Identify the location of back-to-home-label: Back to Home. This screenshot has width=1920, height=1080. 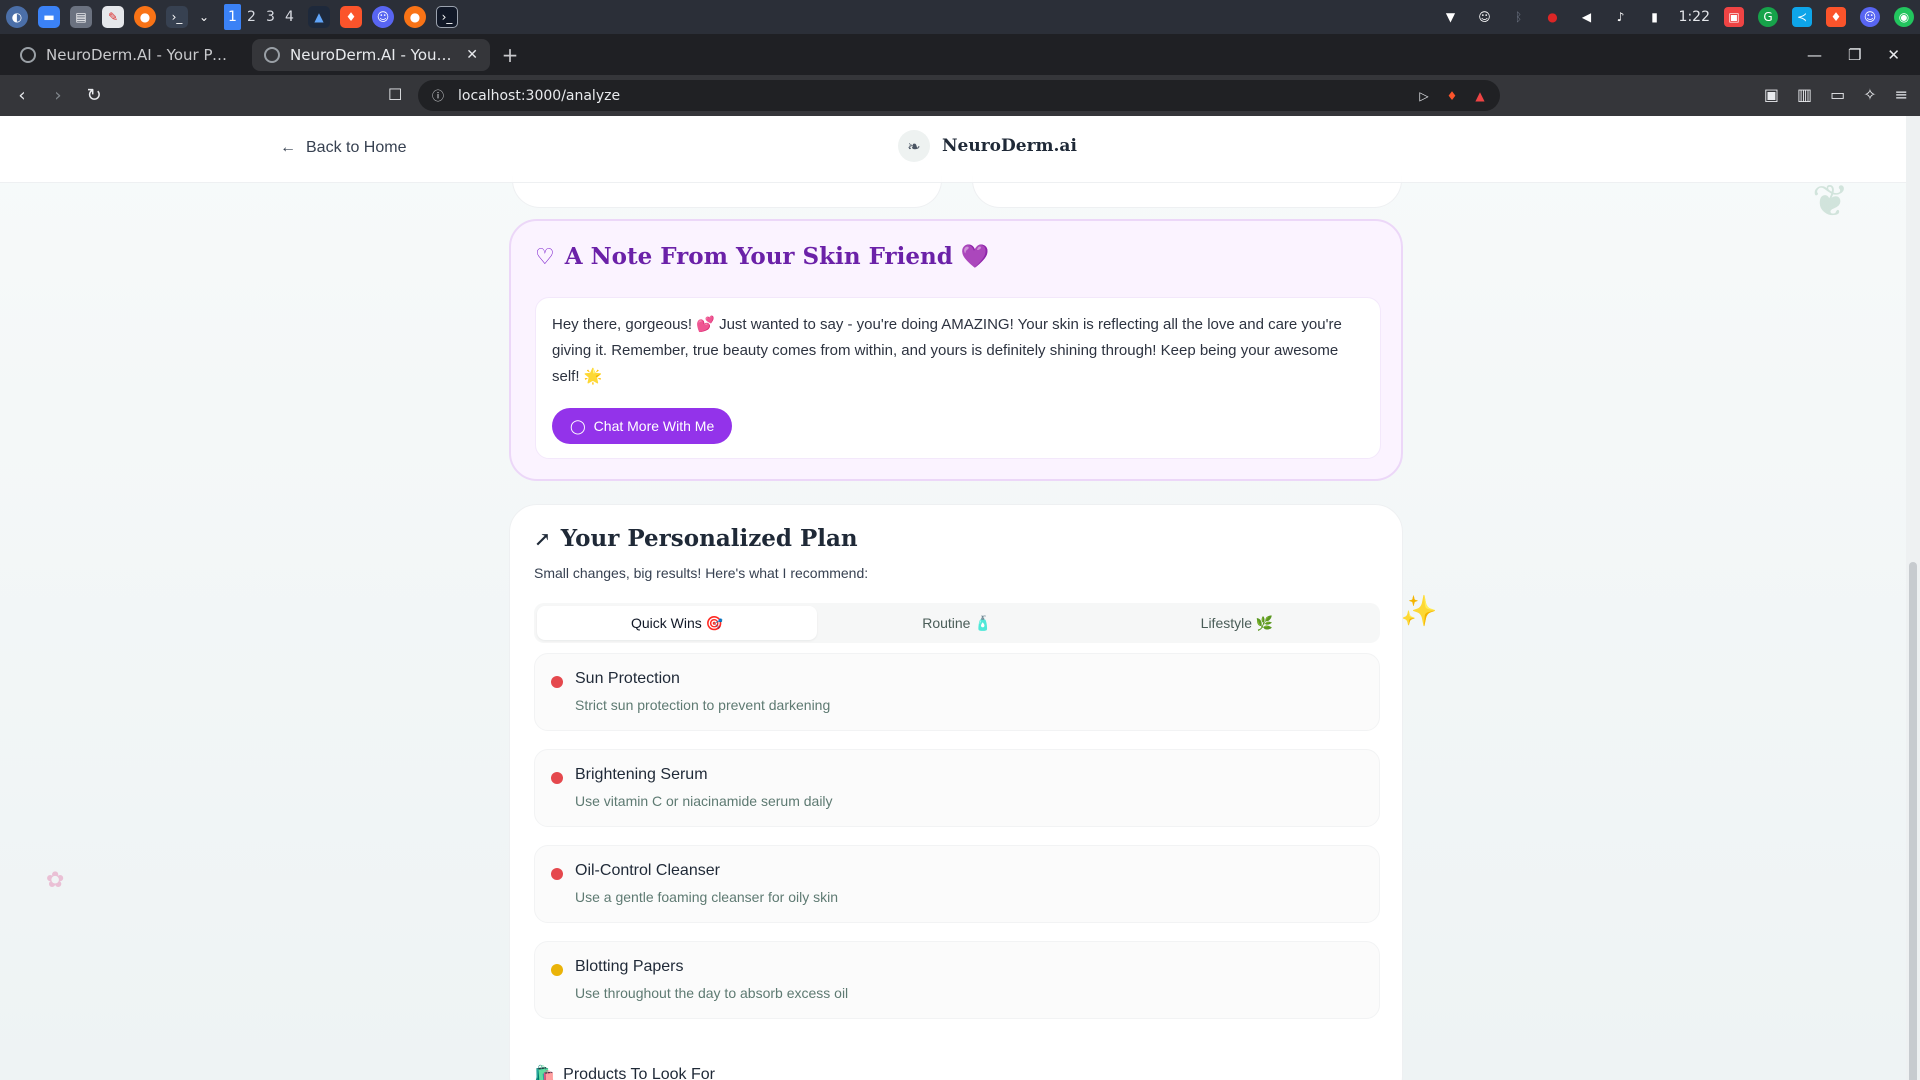
(356, 147).